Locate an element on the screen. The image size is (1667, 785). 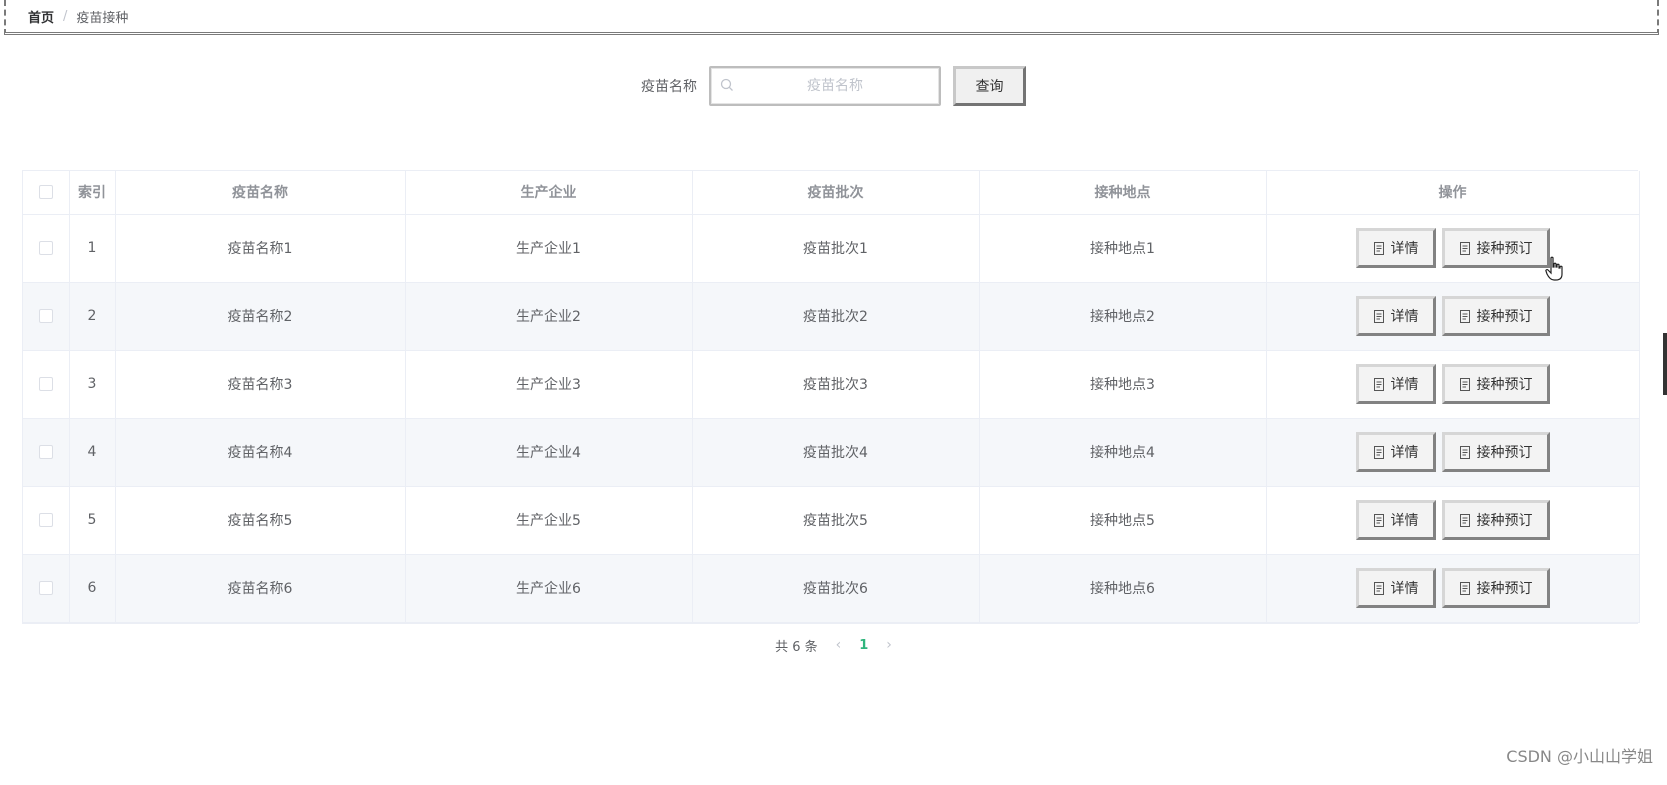
table-row: 1 疫苗名称1 生产企业1 疫苗批次1 接种地点1 详情 接种预订 is located at coordinates (831, 248).